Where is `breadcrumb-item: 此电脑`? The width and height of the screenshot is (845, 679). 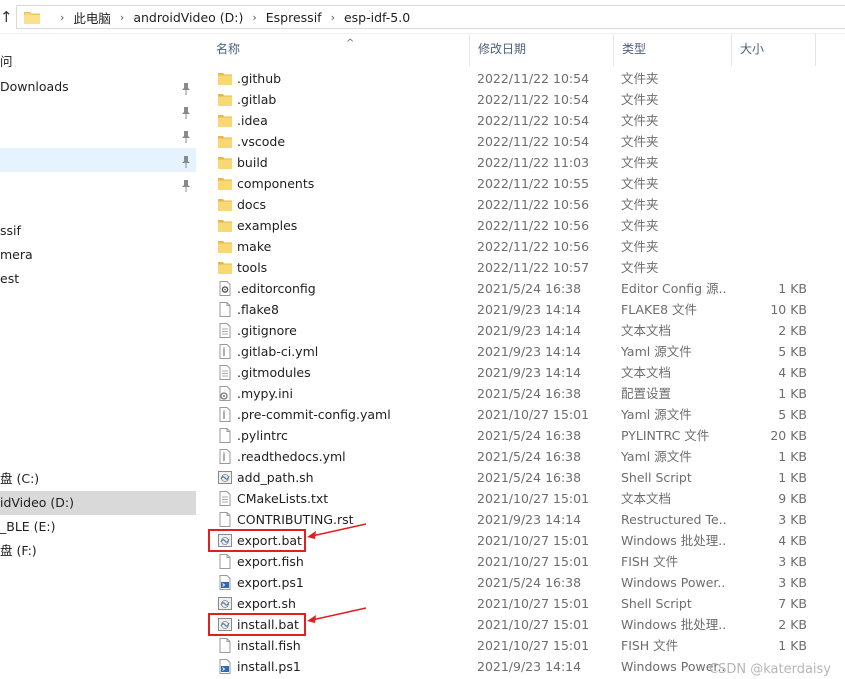 breadcrumb-item: 此电脑 is located at coordinates (92, 17).